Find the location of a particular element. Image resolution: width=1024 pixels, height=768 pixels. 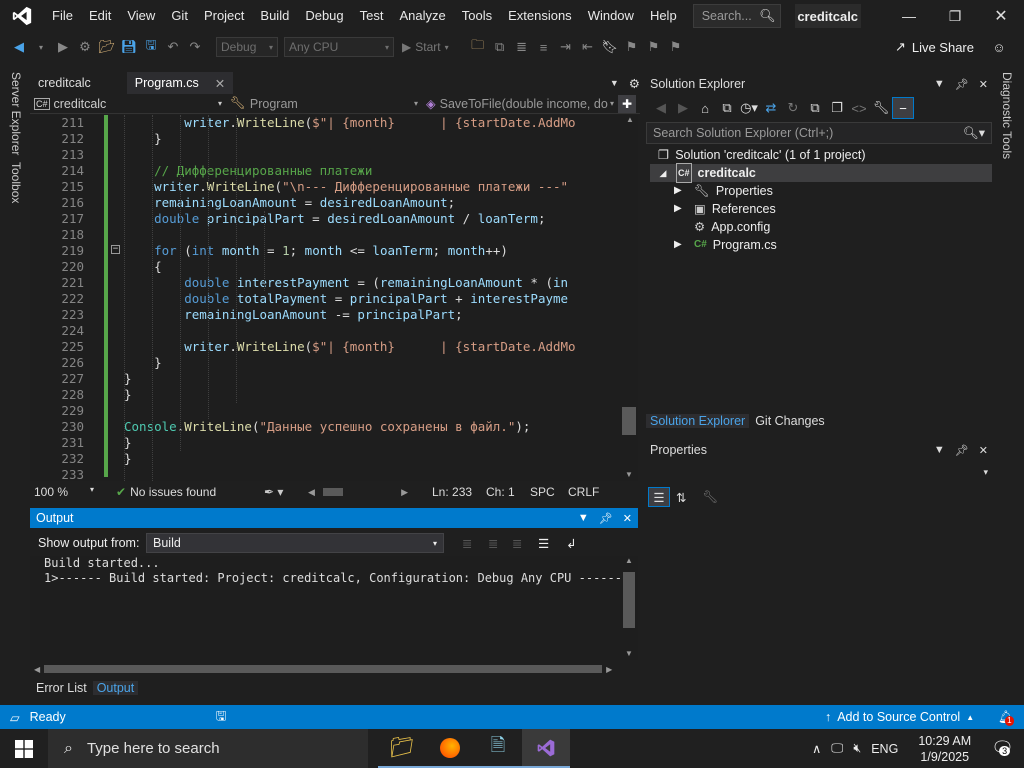

redo-icon: ↷ is located at coordinates (195, 47).